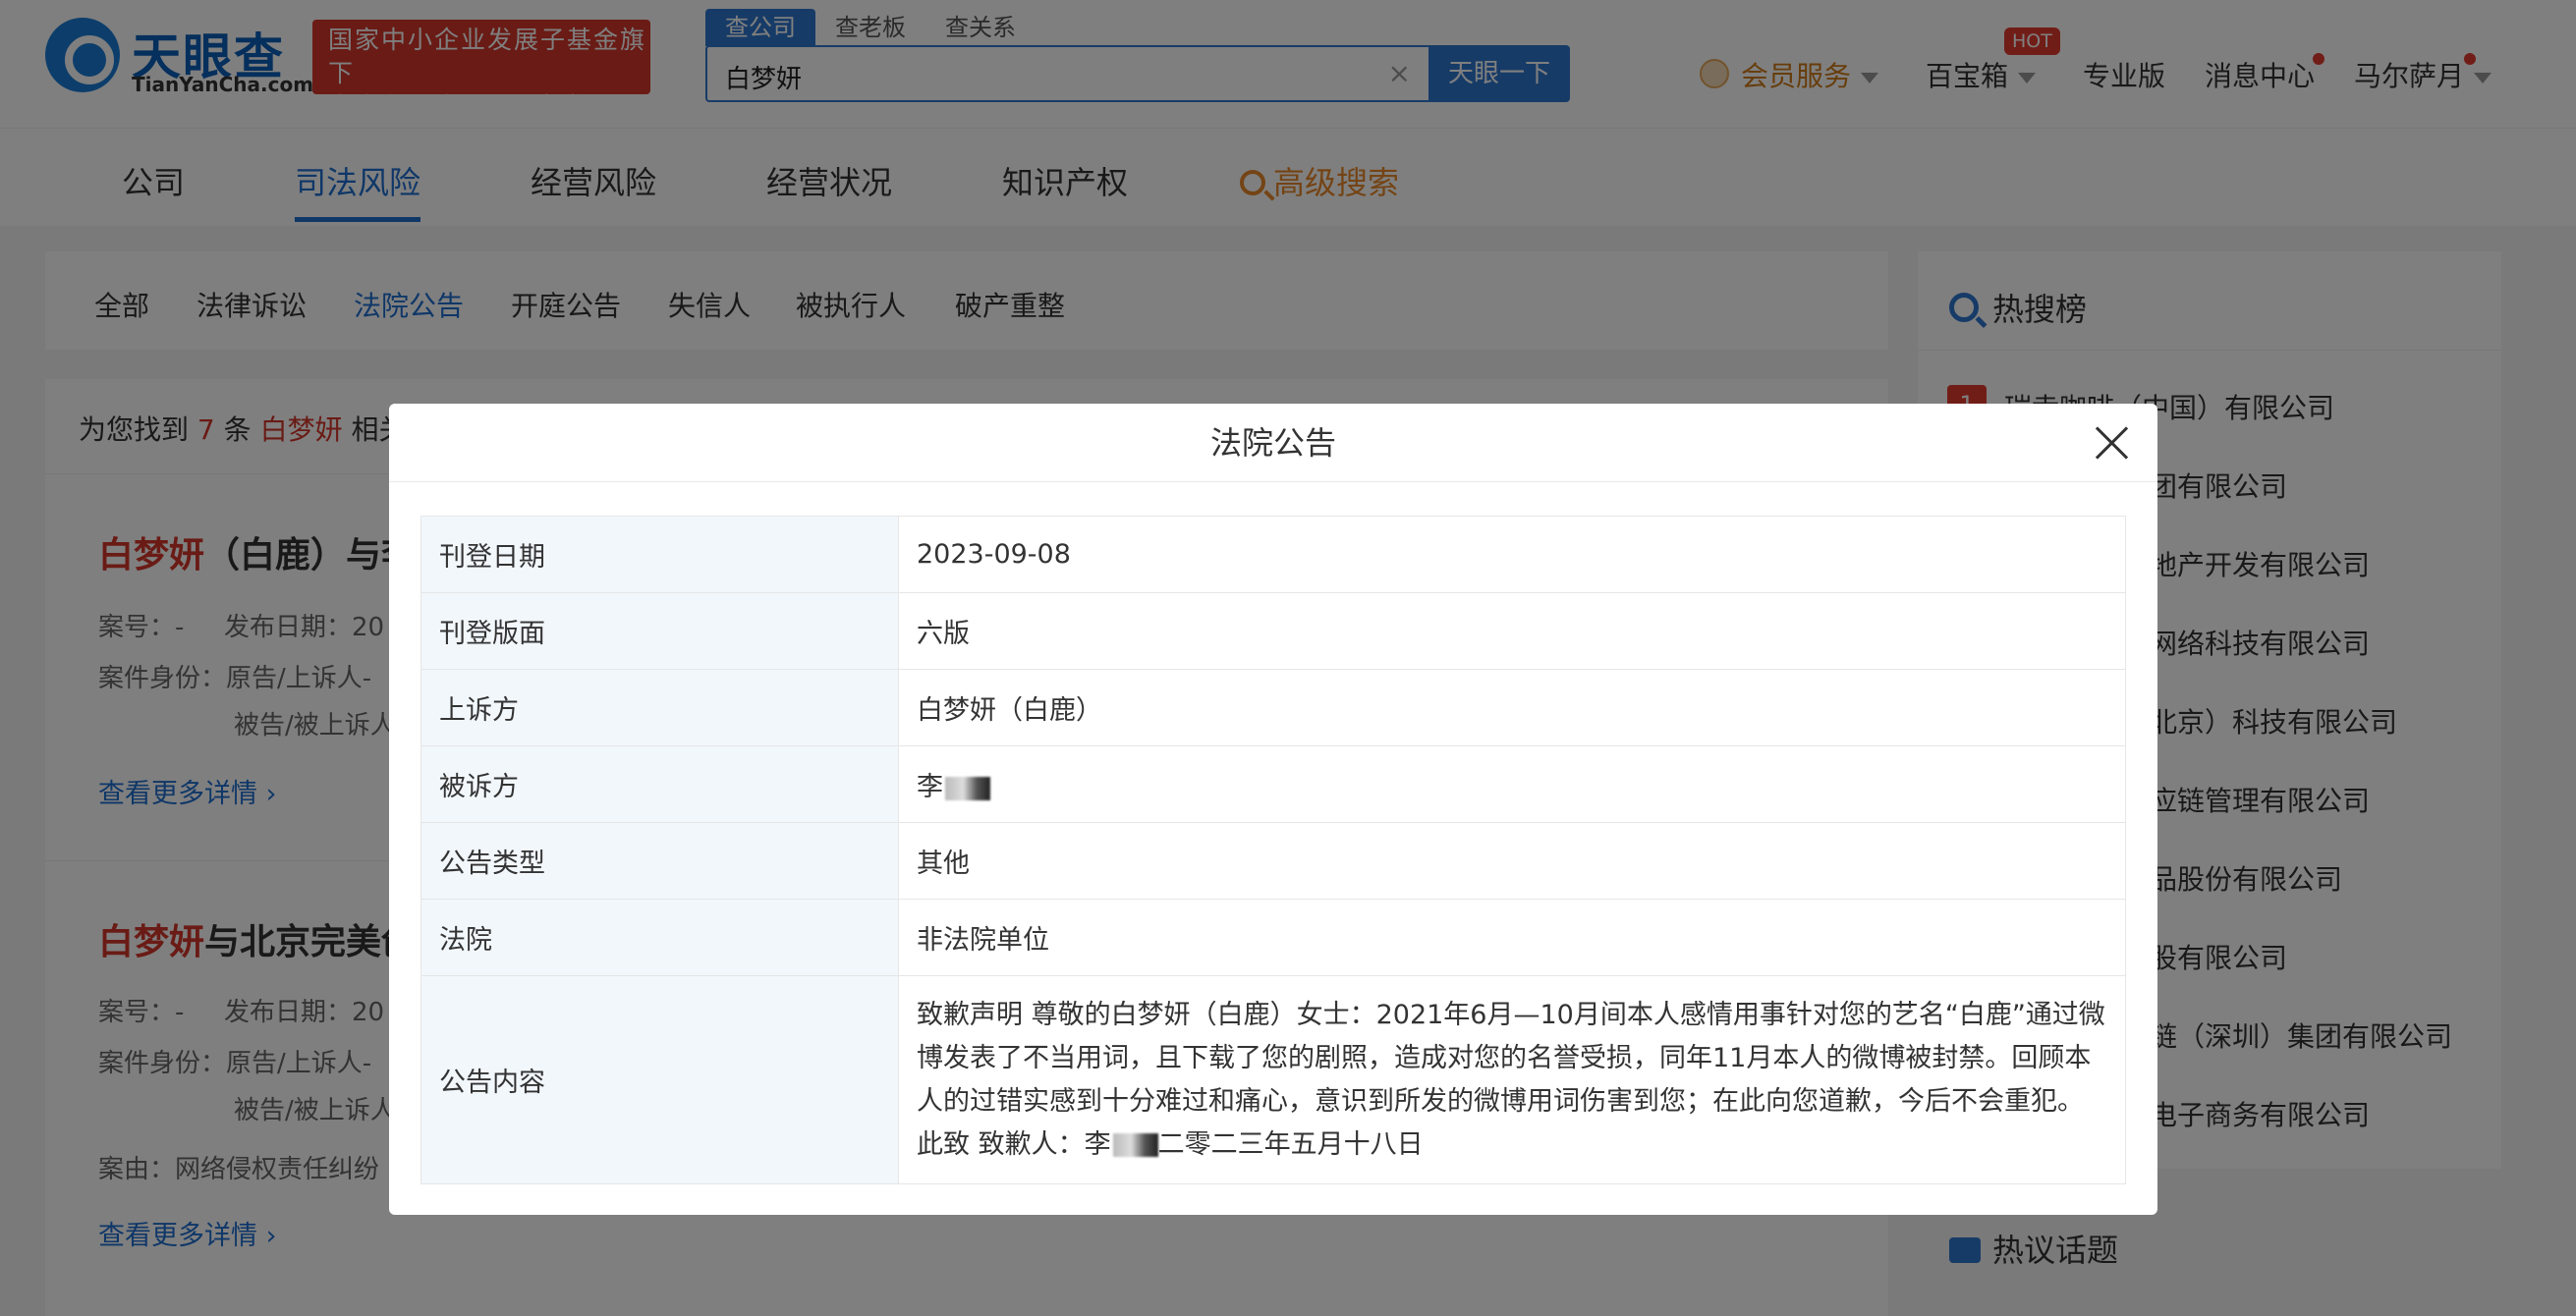 The image size is (2576, 1316). What do you see at coordinates (1273, 443) in the screenshot?
I see `modal-title: 法院公告` at bounding box center [1273, 443].